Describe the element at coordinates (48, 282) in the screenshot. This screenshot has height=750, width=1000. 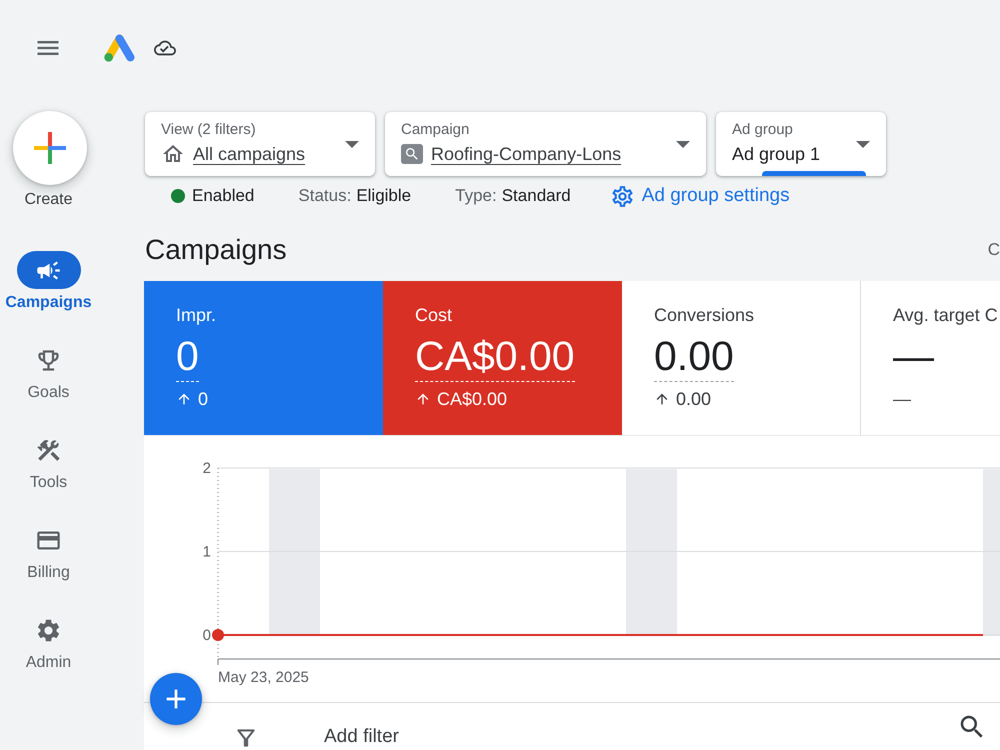
I see `nav-item: Campaigns` at that location.